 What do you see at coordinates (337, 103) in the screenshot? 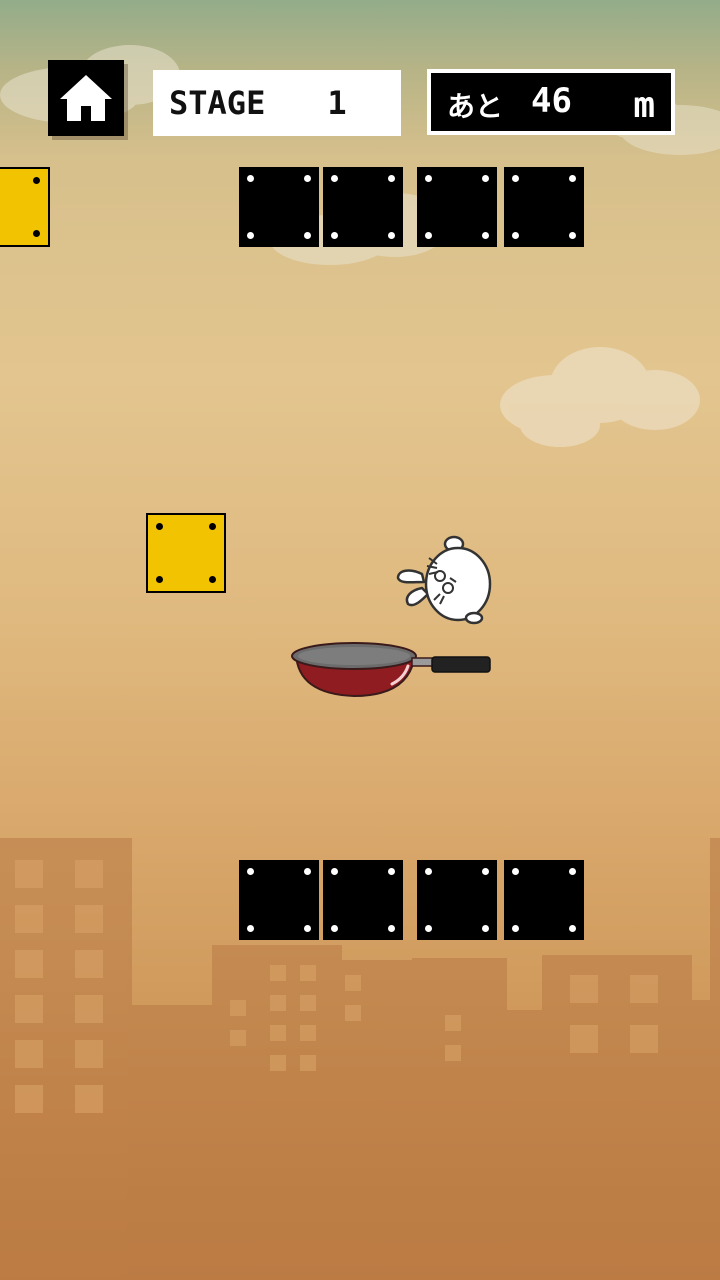
I see `stage-number: 1` at bounding box center [337, 103].